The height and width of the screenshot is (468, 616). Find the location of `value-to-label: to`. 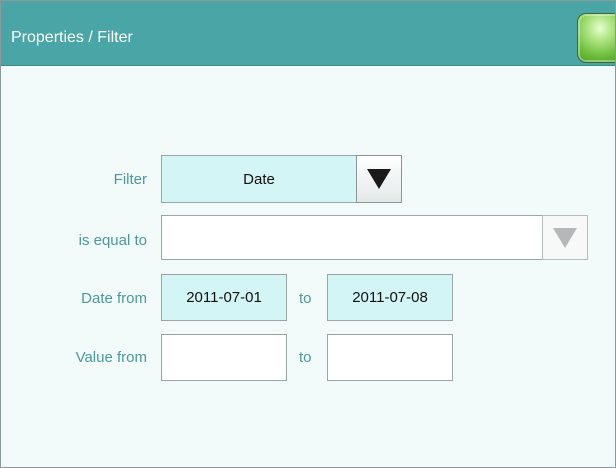

value-to-label: to is located at coordinates (305, 357).